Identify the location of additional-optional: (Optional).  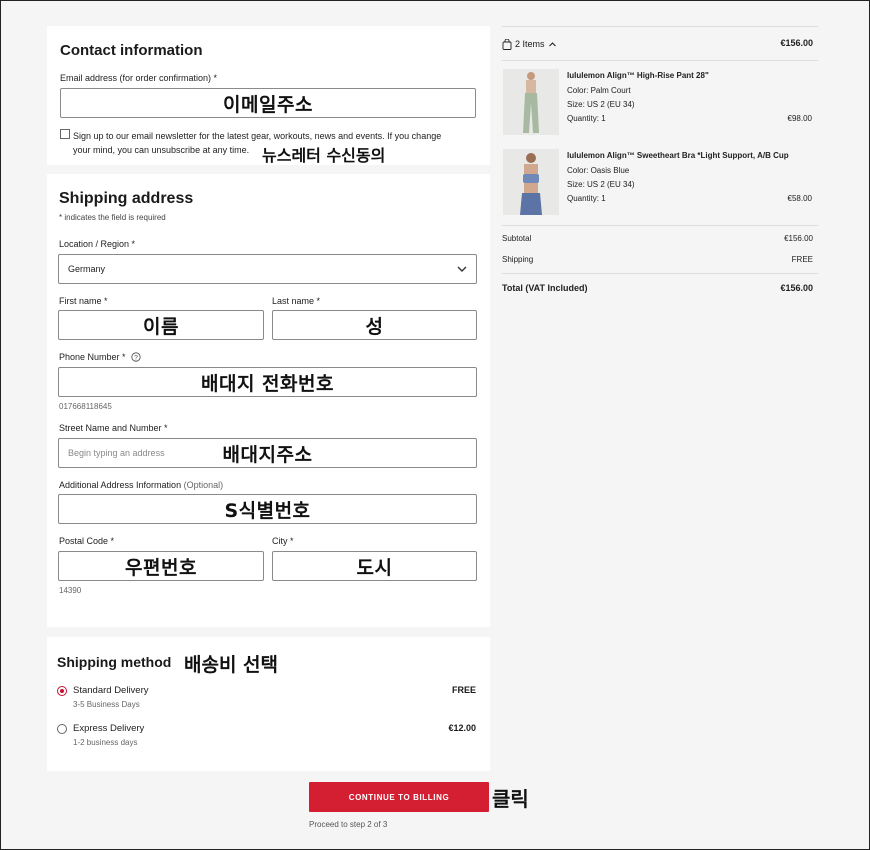
(203, 485).